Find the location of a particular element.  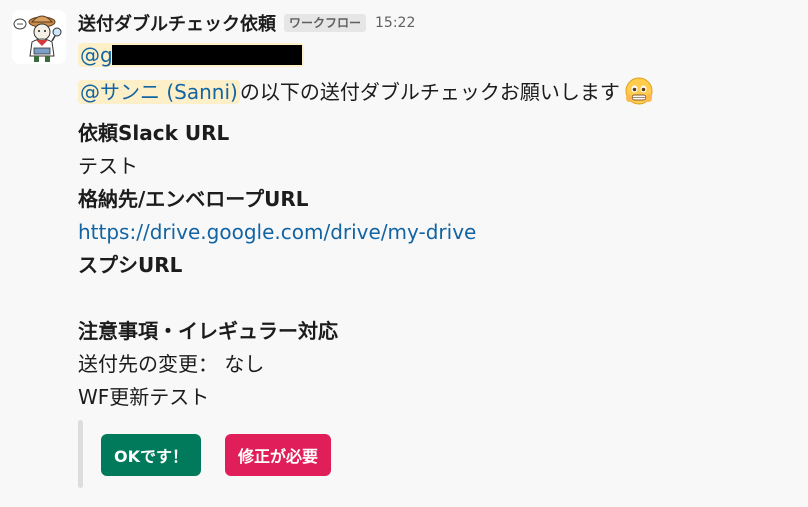

requester-line: @g is located at coordinates (191, 55).